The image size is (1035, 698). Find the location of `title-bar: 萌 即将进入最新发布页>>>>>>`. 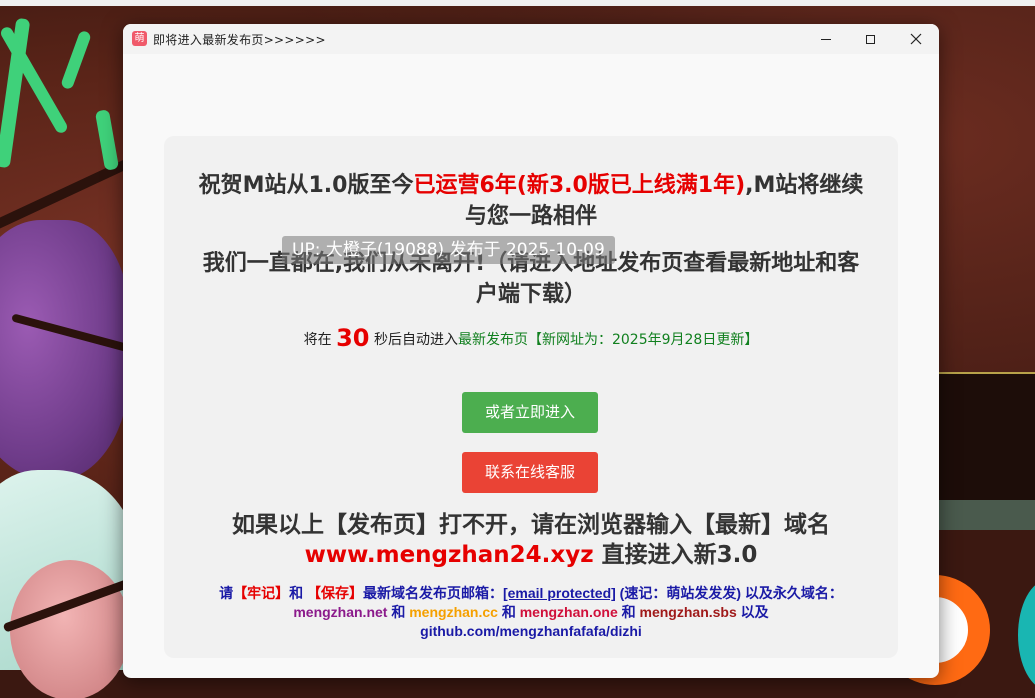

title-bar: 萌 即将进入最新发布页>>>>>> is located at coordinates (531, 39).